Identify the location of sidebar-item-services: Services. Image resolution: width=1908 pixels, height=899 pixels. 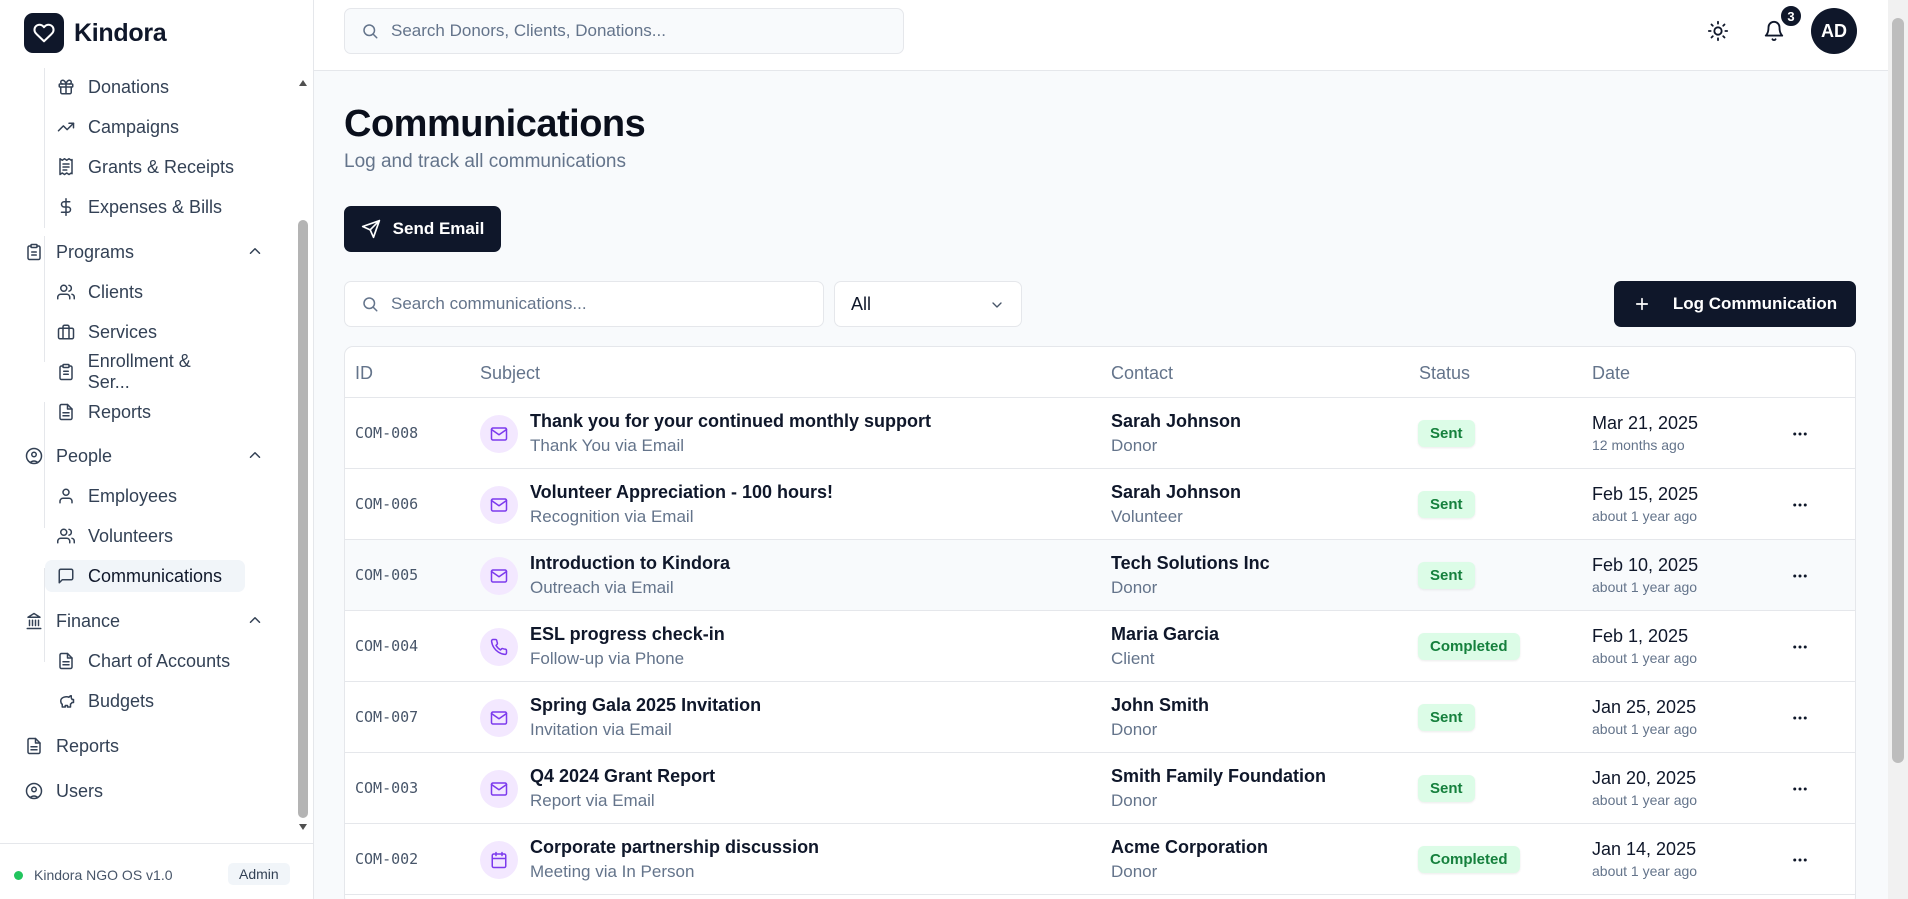
(146, 332).